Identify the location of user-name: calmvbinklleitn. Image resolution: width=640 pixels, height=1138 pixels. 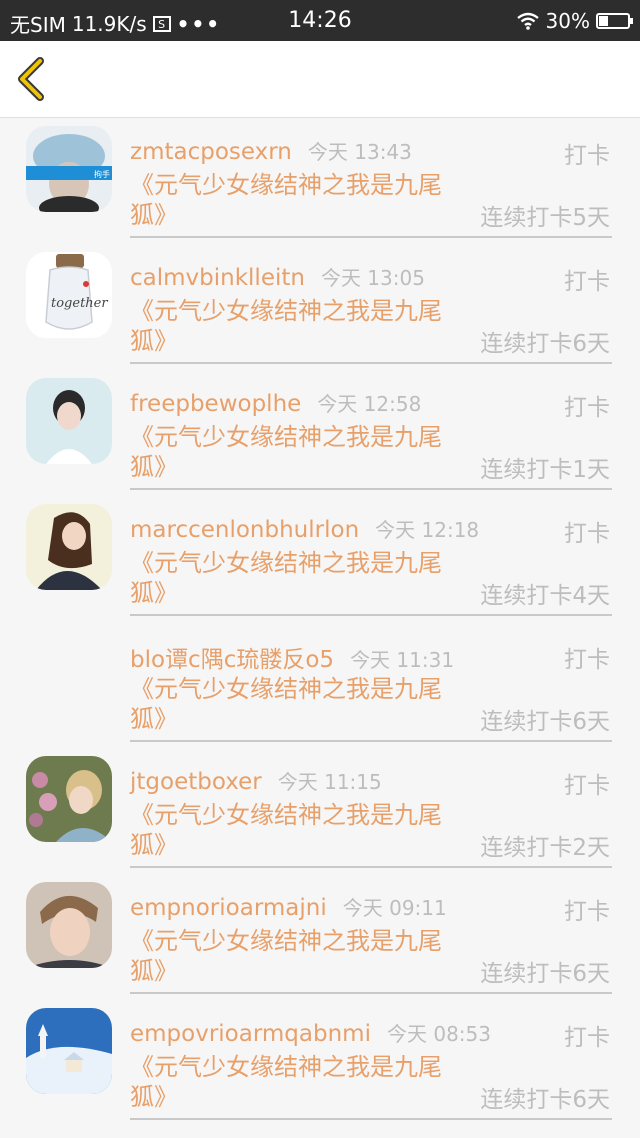
(217, 278).